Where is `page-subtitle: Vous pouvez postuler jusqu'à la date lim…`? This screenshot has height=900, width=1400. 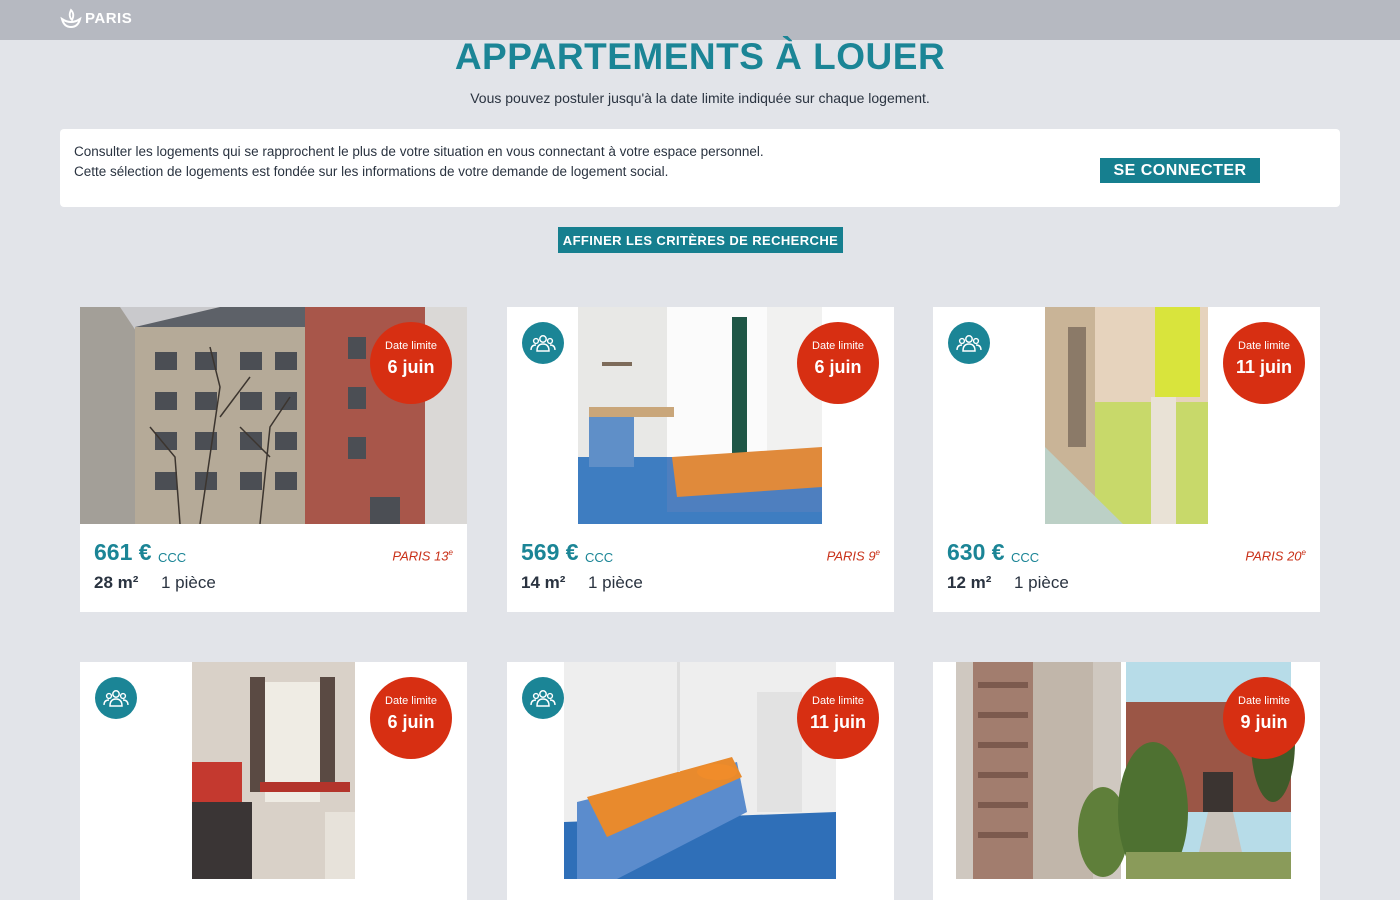
page-subtitle: Vous pouvez postuler jusqu'à la date lim… is located at coordinates (700, 98).